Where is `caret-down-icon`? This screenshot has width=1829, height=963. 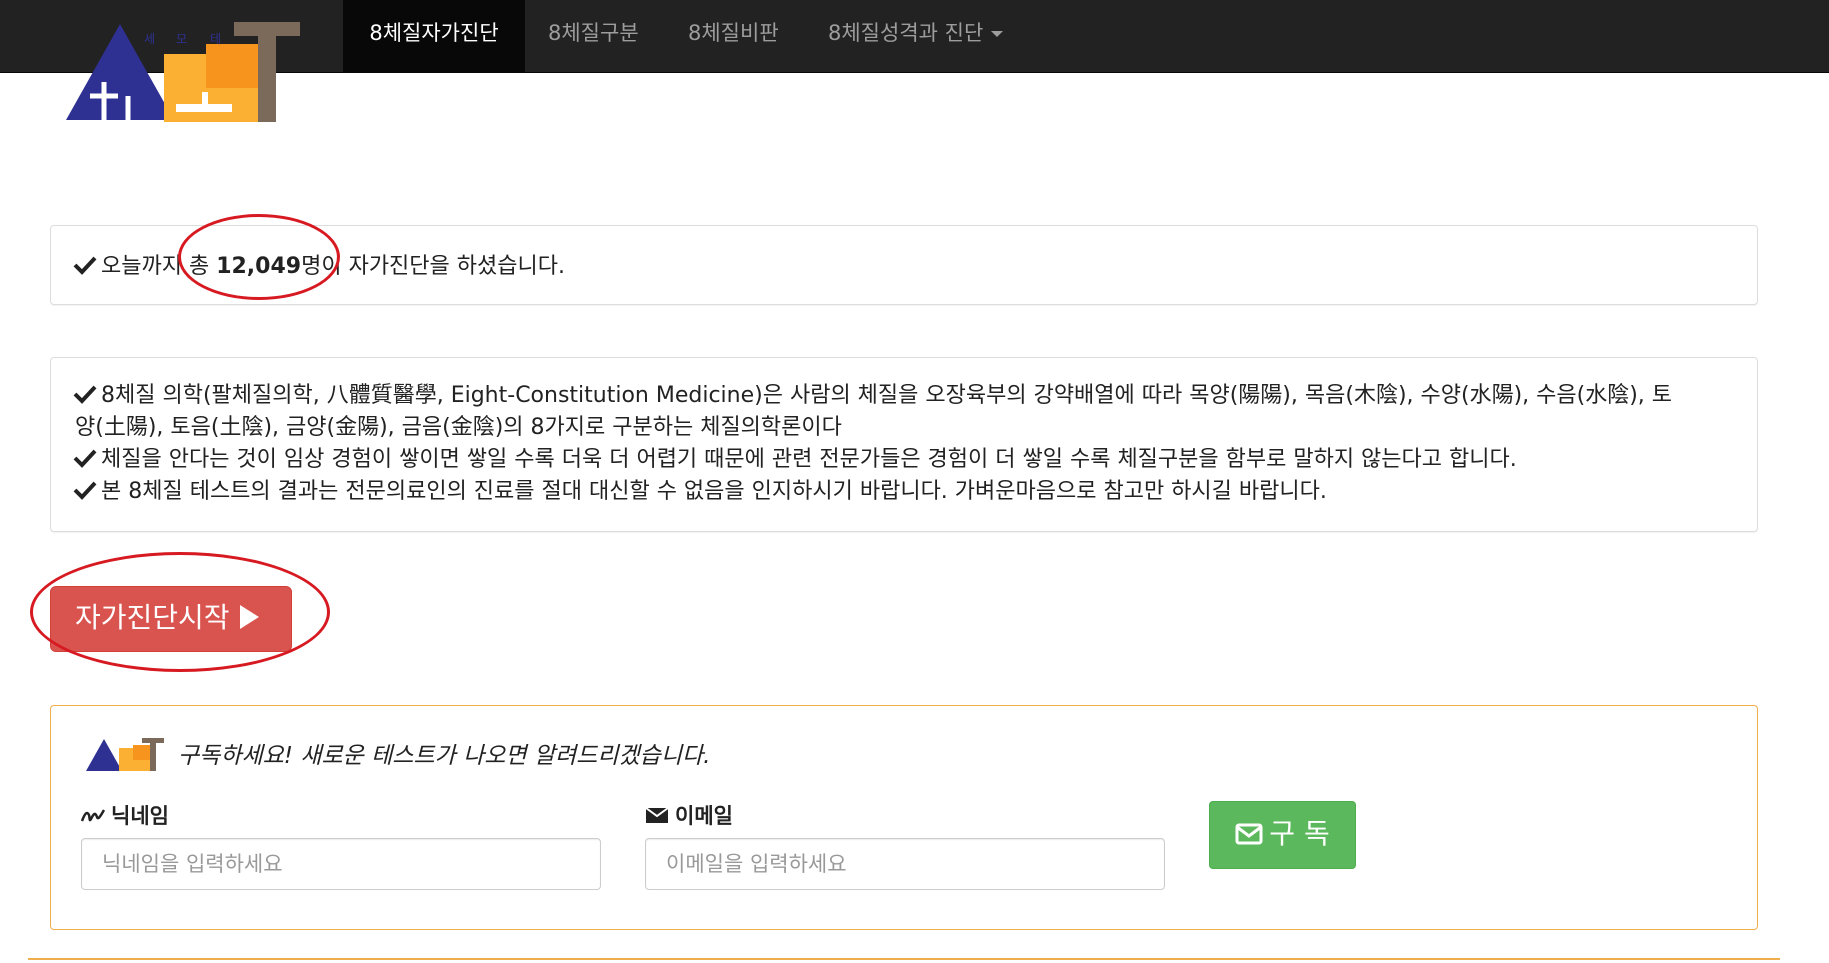 caret-down-icon is located at coordinates (997, 34).